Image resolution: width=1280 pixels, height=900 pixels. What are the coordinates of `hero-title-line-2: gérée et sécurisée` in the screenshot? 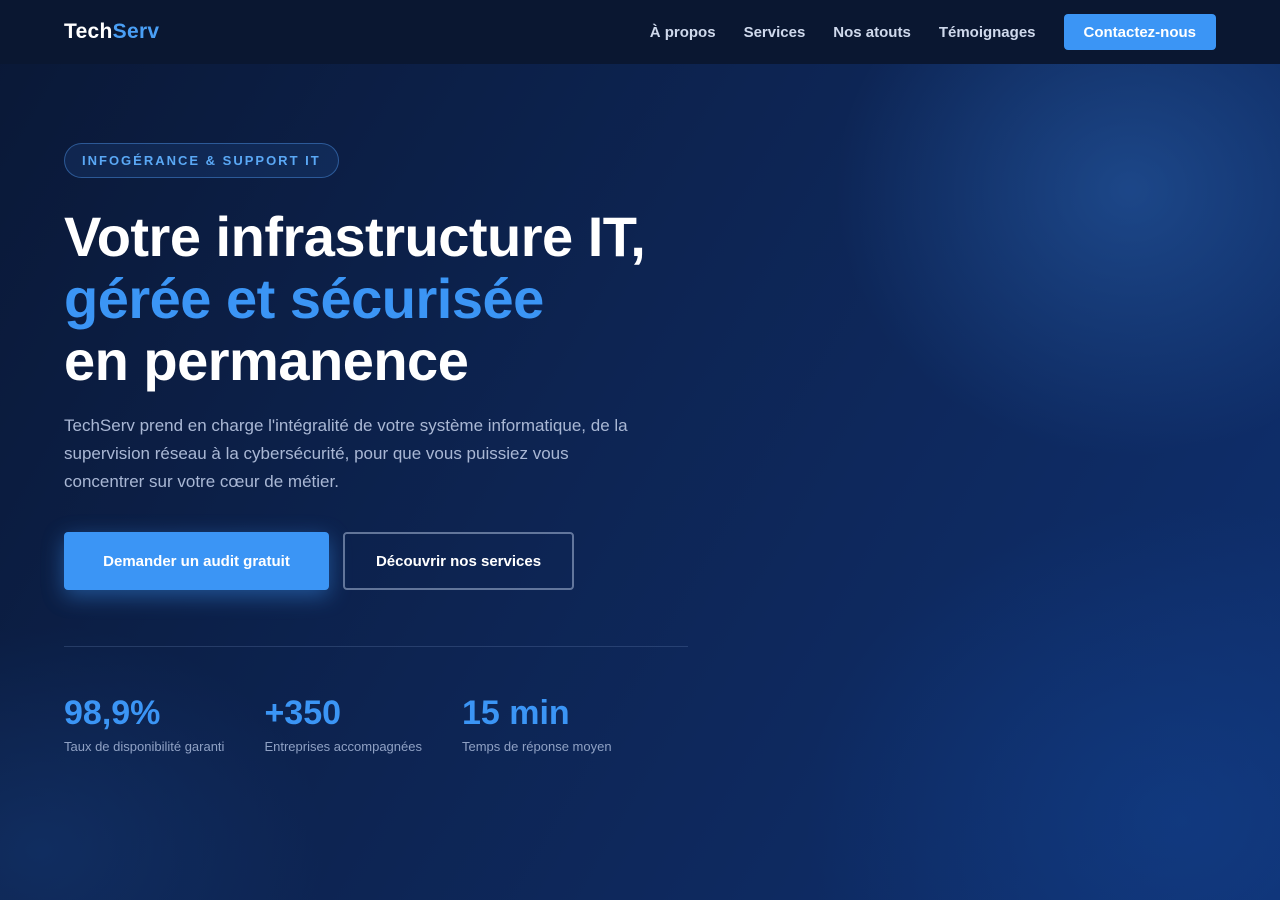 It's located at (304, 298).